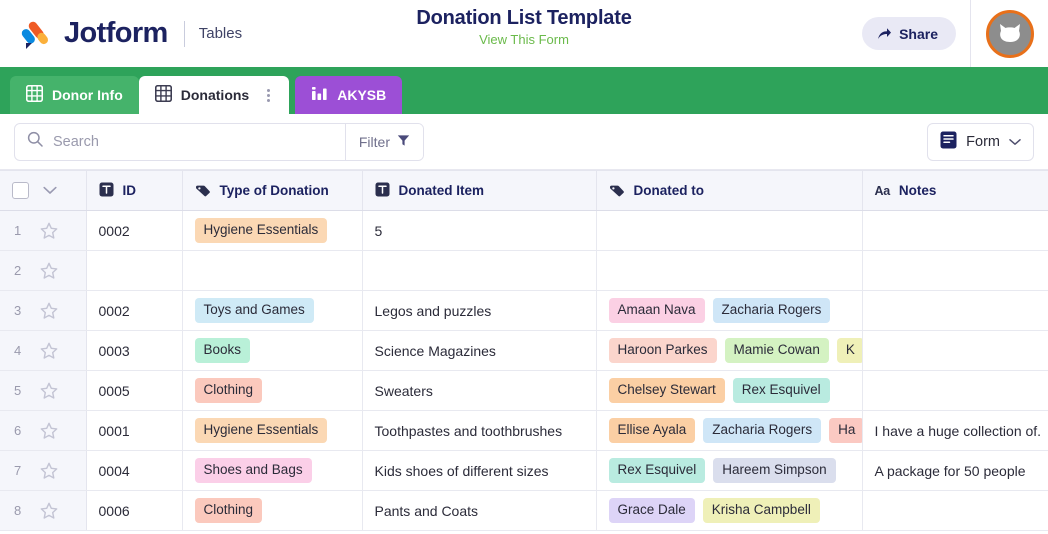 The image size is (1048, 534). What do you see at coordinates (349, 95) in the screenshot?
I see `tab-akysb: AKYSB` at bounding box center [349, 95].